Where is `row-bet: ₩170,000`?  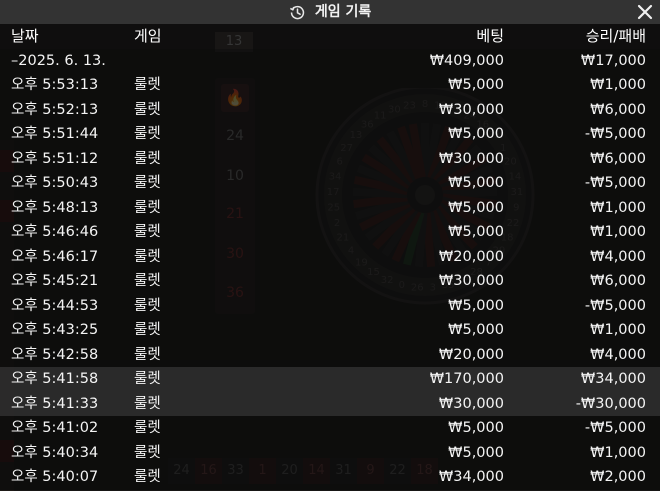
row-bet: ₩170,000 is located at coordinates (466, 379).